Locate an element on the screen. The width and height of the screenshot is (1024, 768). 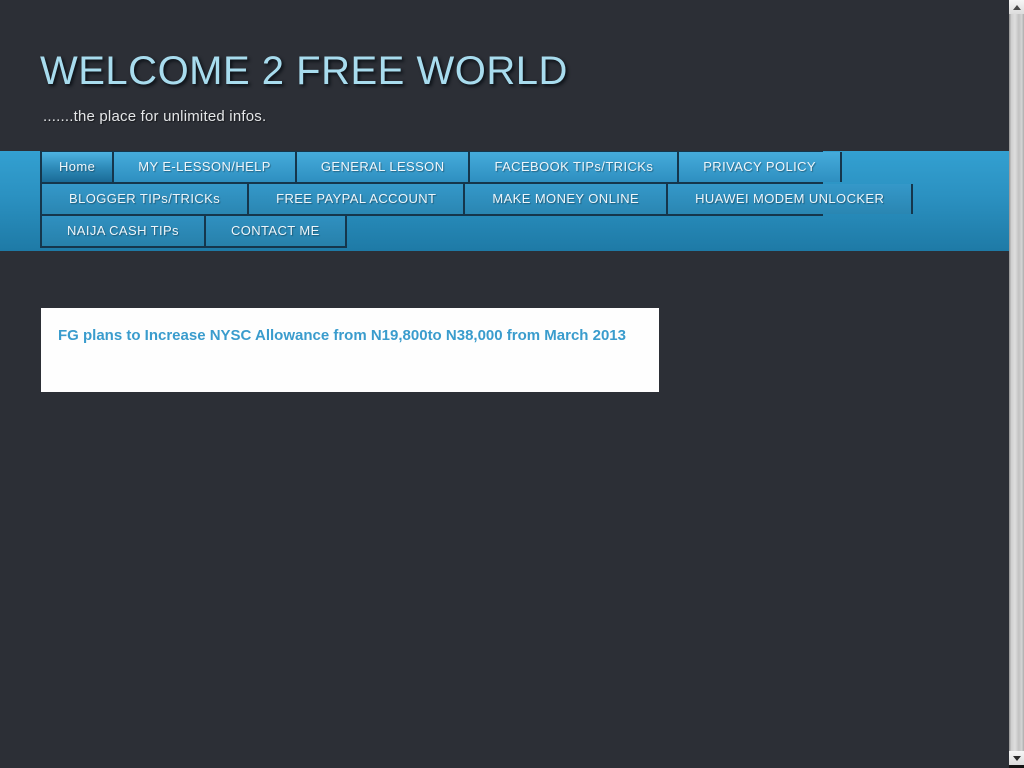
scrollbar-track is located at coordinates (1016, 382).